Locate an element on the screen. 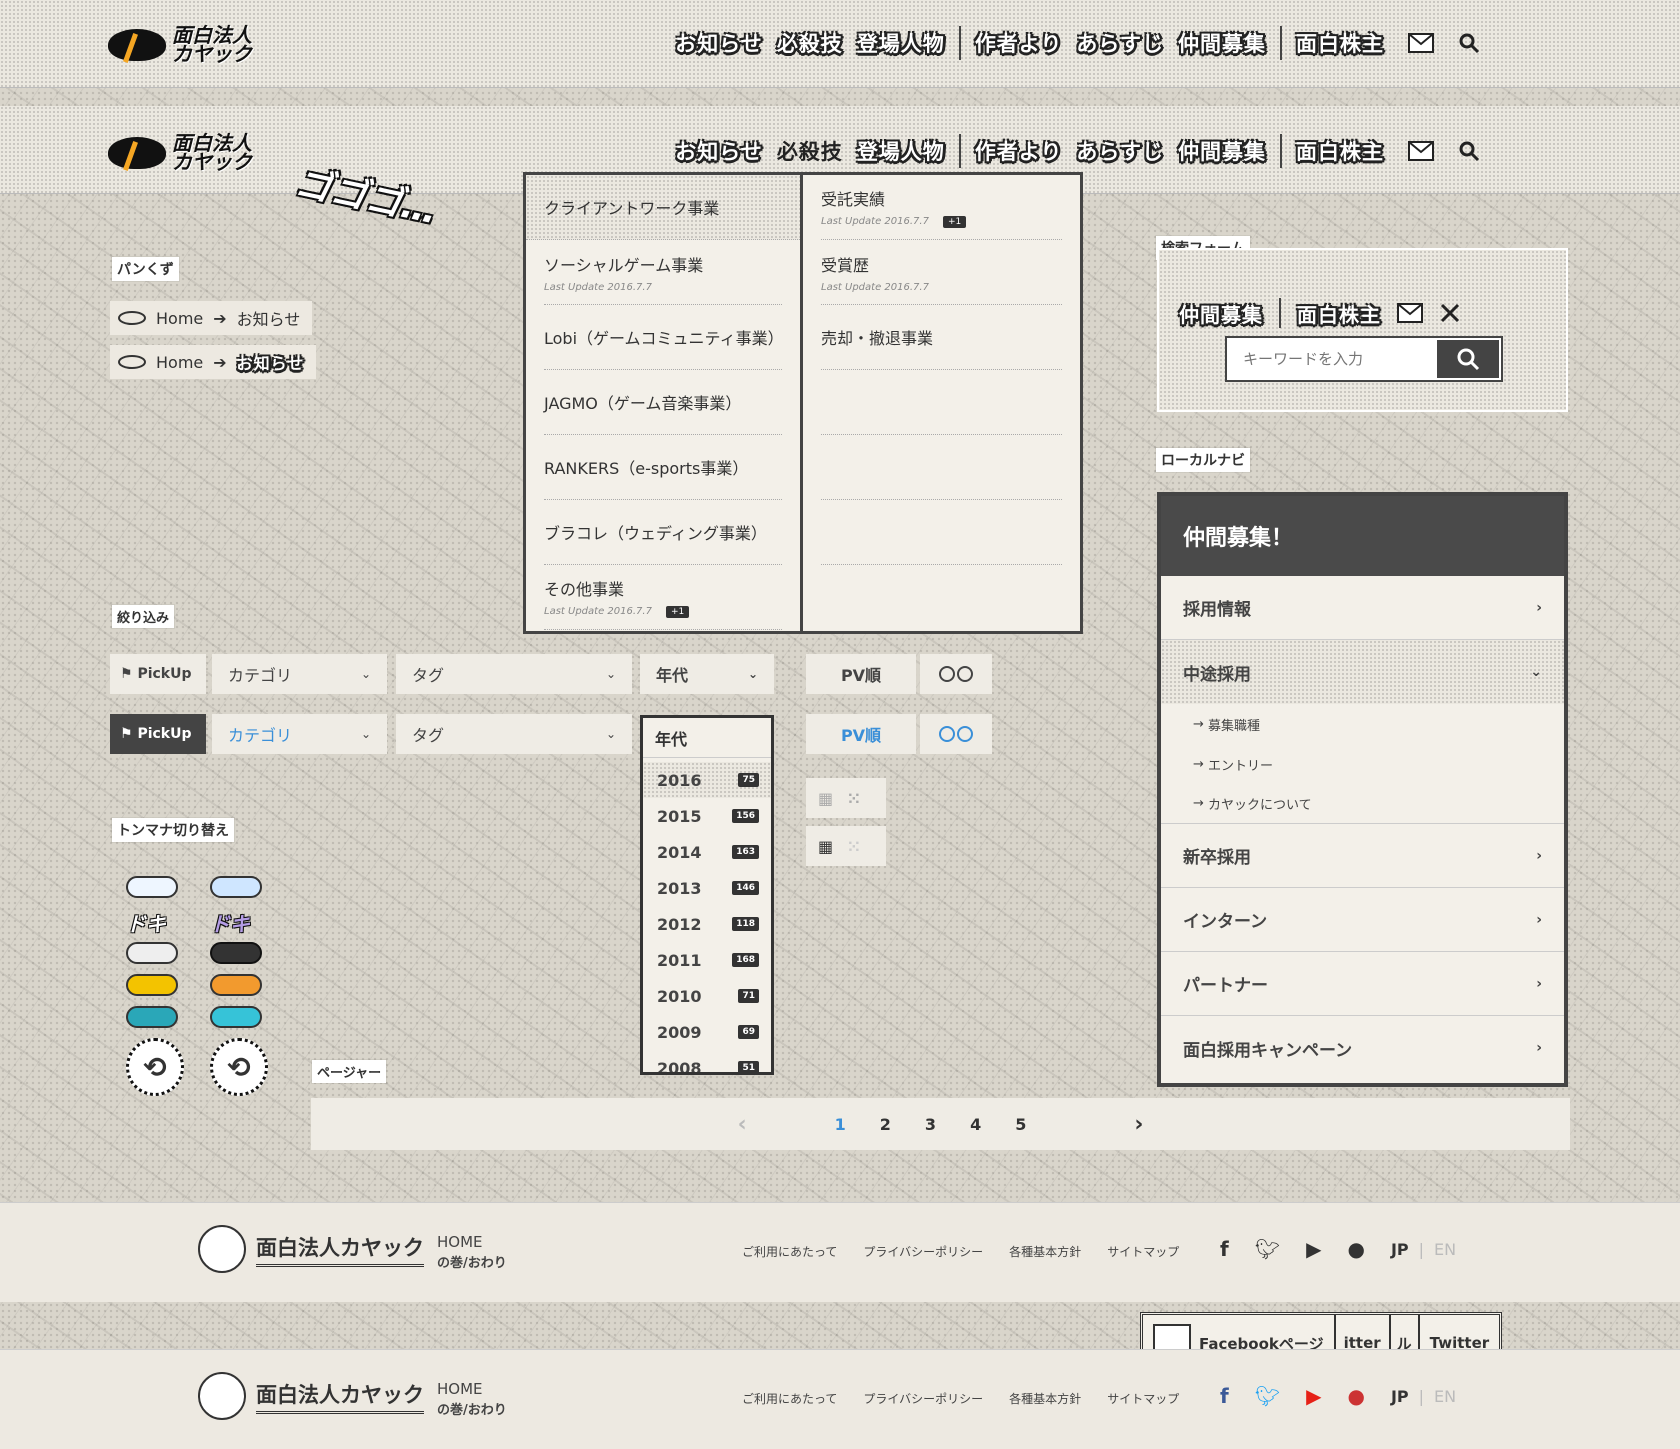 Image resolution: width=1680 pixels, height=1449 pixels. search-tab-recruit: 仲間募集 is located at coordinates (1221, 313).